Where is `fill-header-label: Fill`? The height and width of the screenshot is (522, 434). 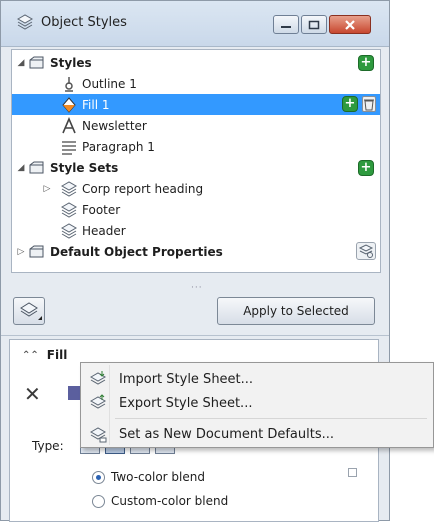
fill-header-label: Fill is located at coordinates (57, 355).